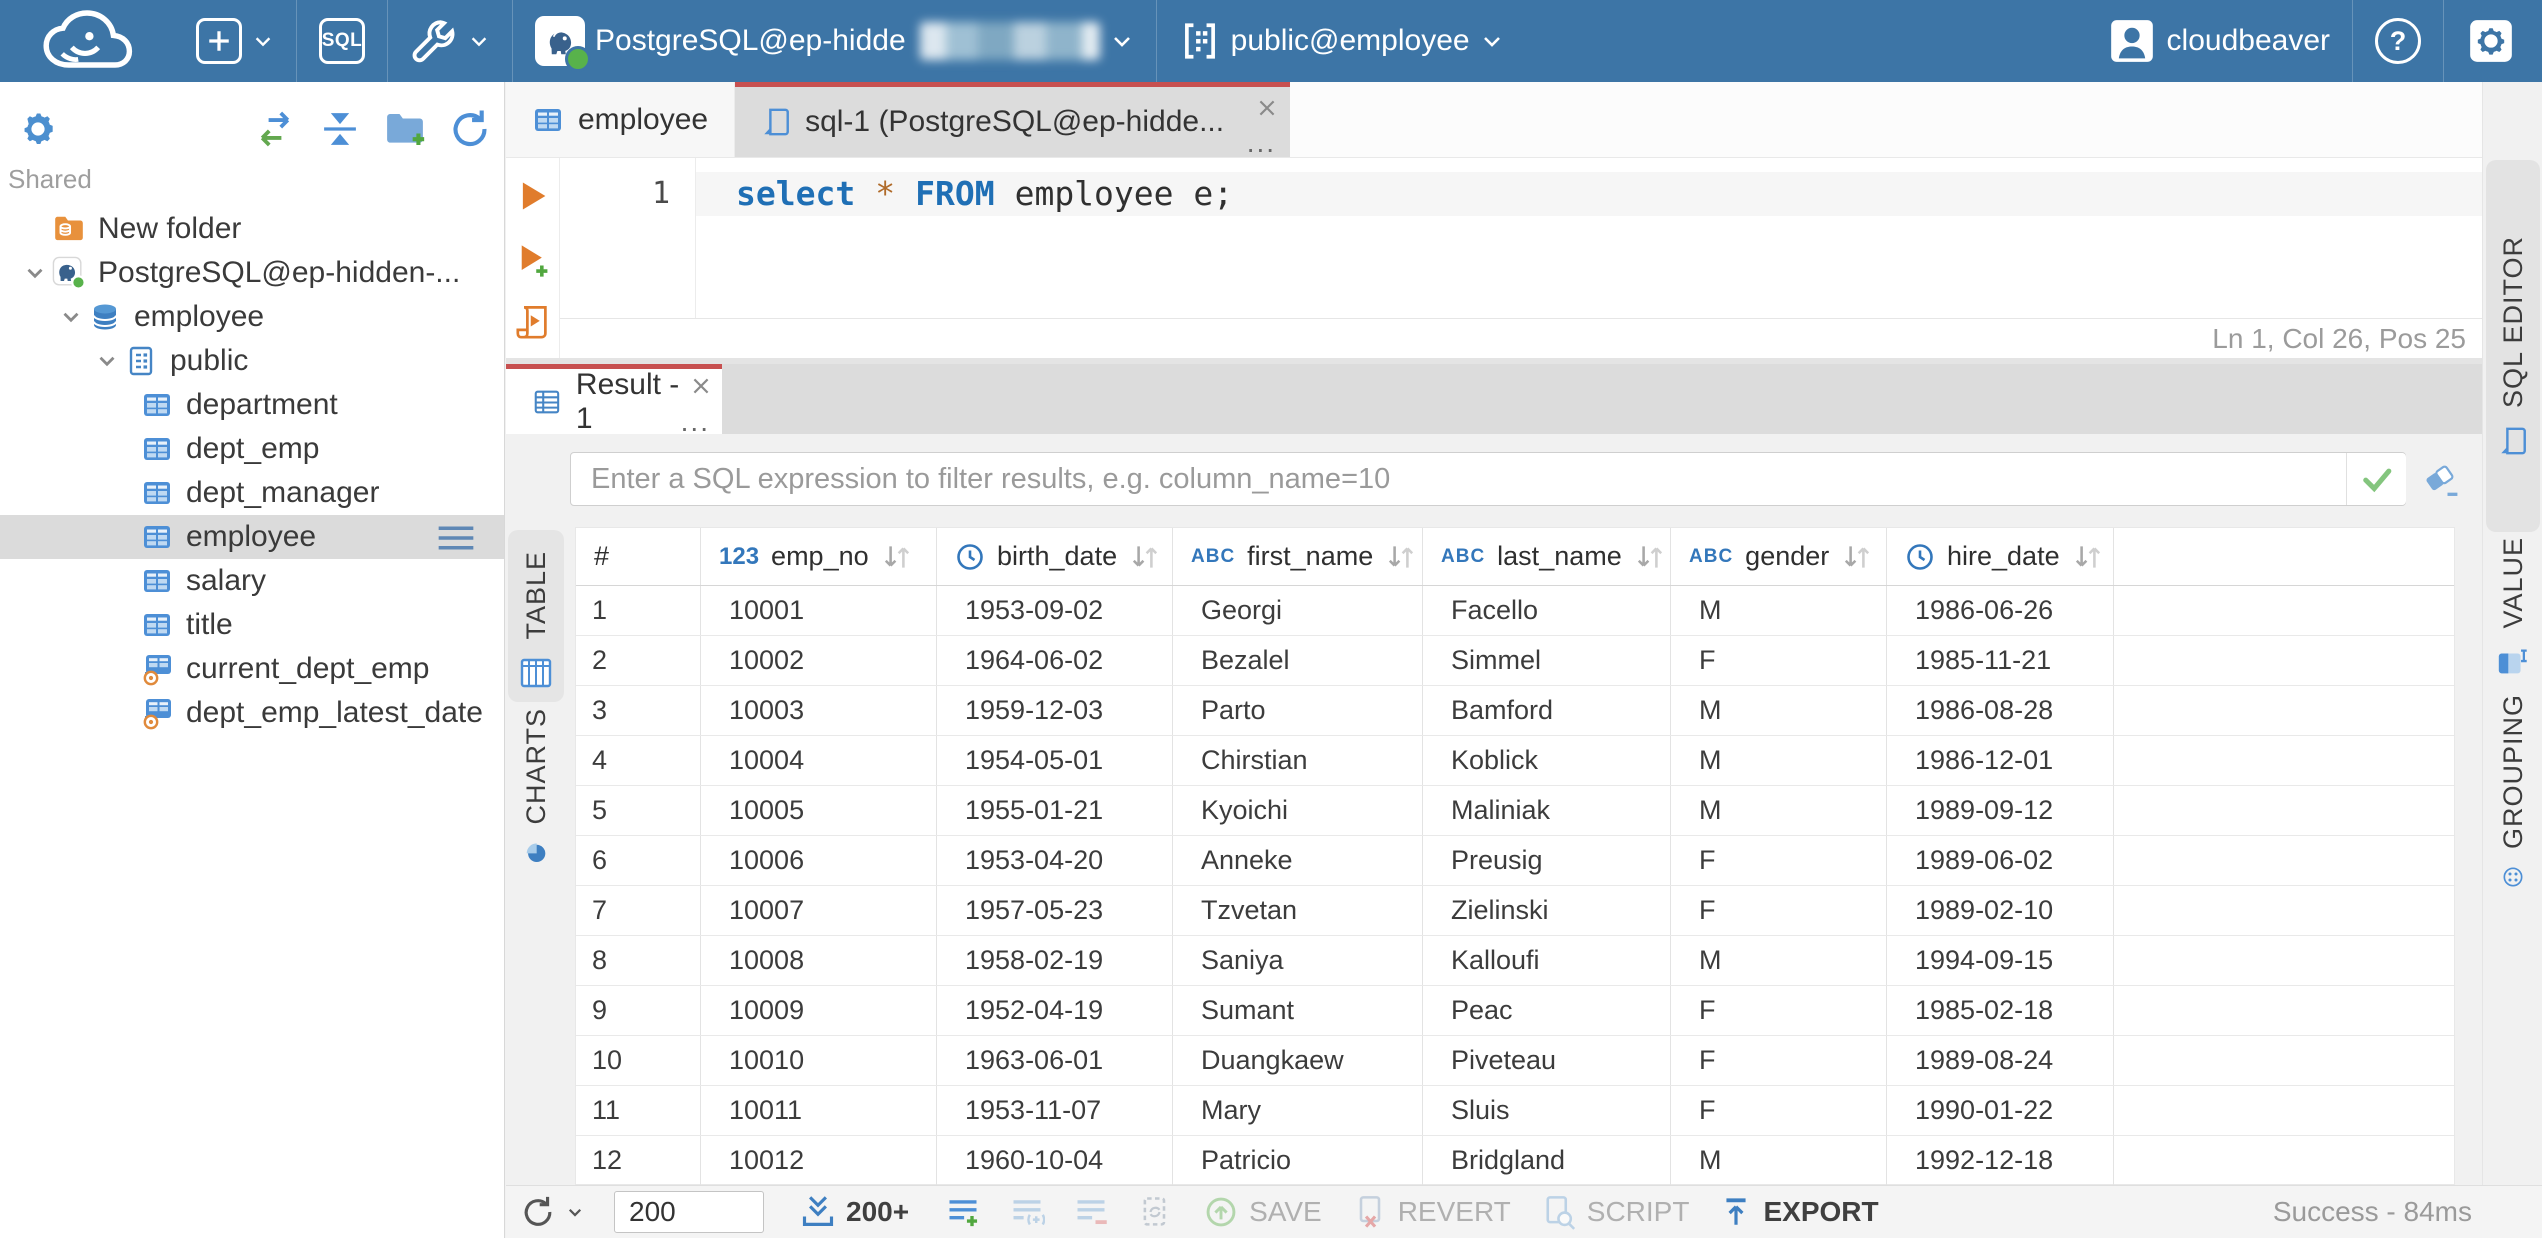 The height and width of the screenshot is (1238, 2542). I want to click on sidebar-settings-button, so click(38, 129).